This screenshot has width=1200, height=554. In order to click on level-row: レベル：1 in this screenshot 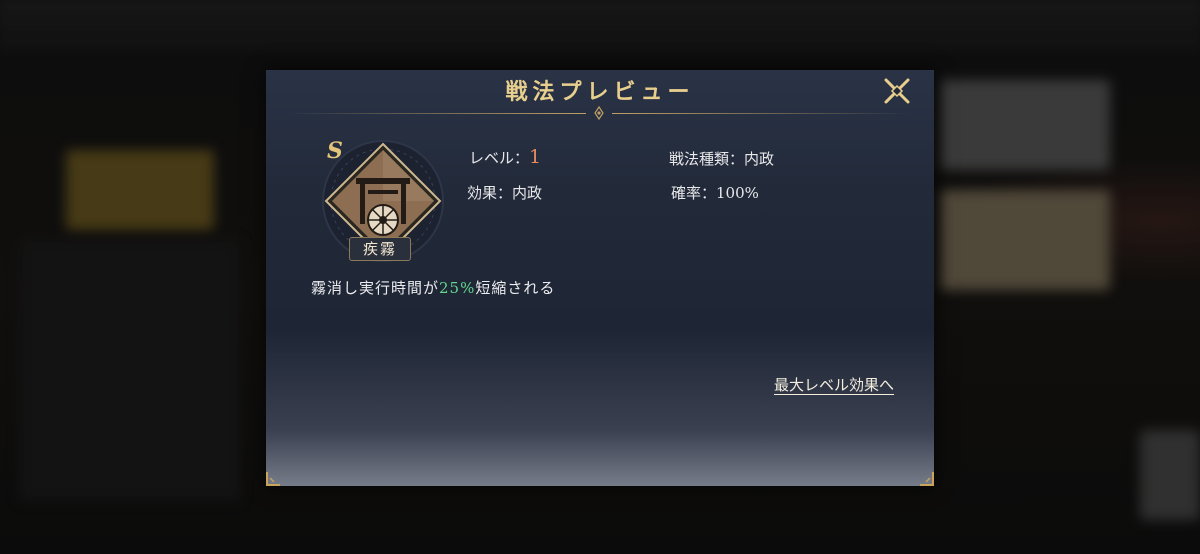, I will do `click(505, 157)`.